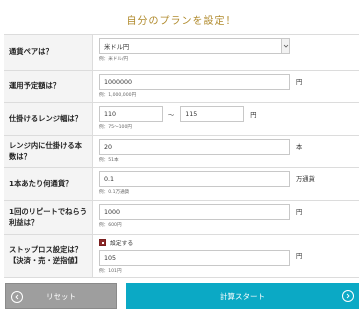 The height and width of the screenshot is (318, 363). What do you see at coordinates (194, 179) in the screenshot?
I see `lot-input: 0.1` at bounding box center [194, 179].